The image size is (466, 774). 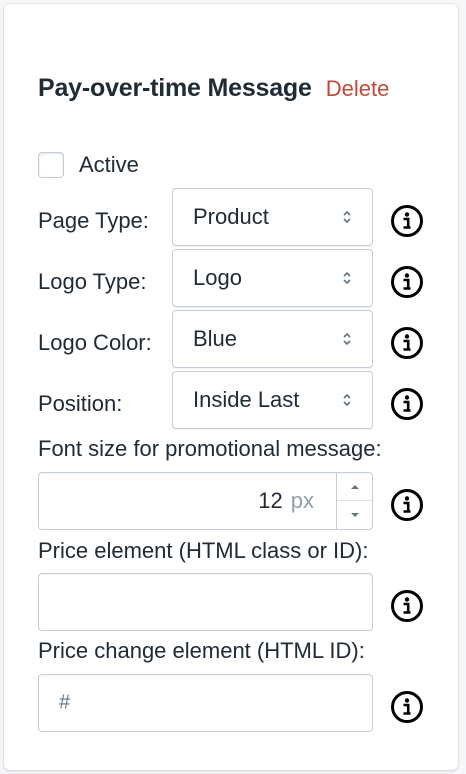 I want to click on price-element-label: Price element (HTML class or ID):, so click(x=203, y=550).